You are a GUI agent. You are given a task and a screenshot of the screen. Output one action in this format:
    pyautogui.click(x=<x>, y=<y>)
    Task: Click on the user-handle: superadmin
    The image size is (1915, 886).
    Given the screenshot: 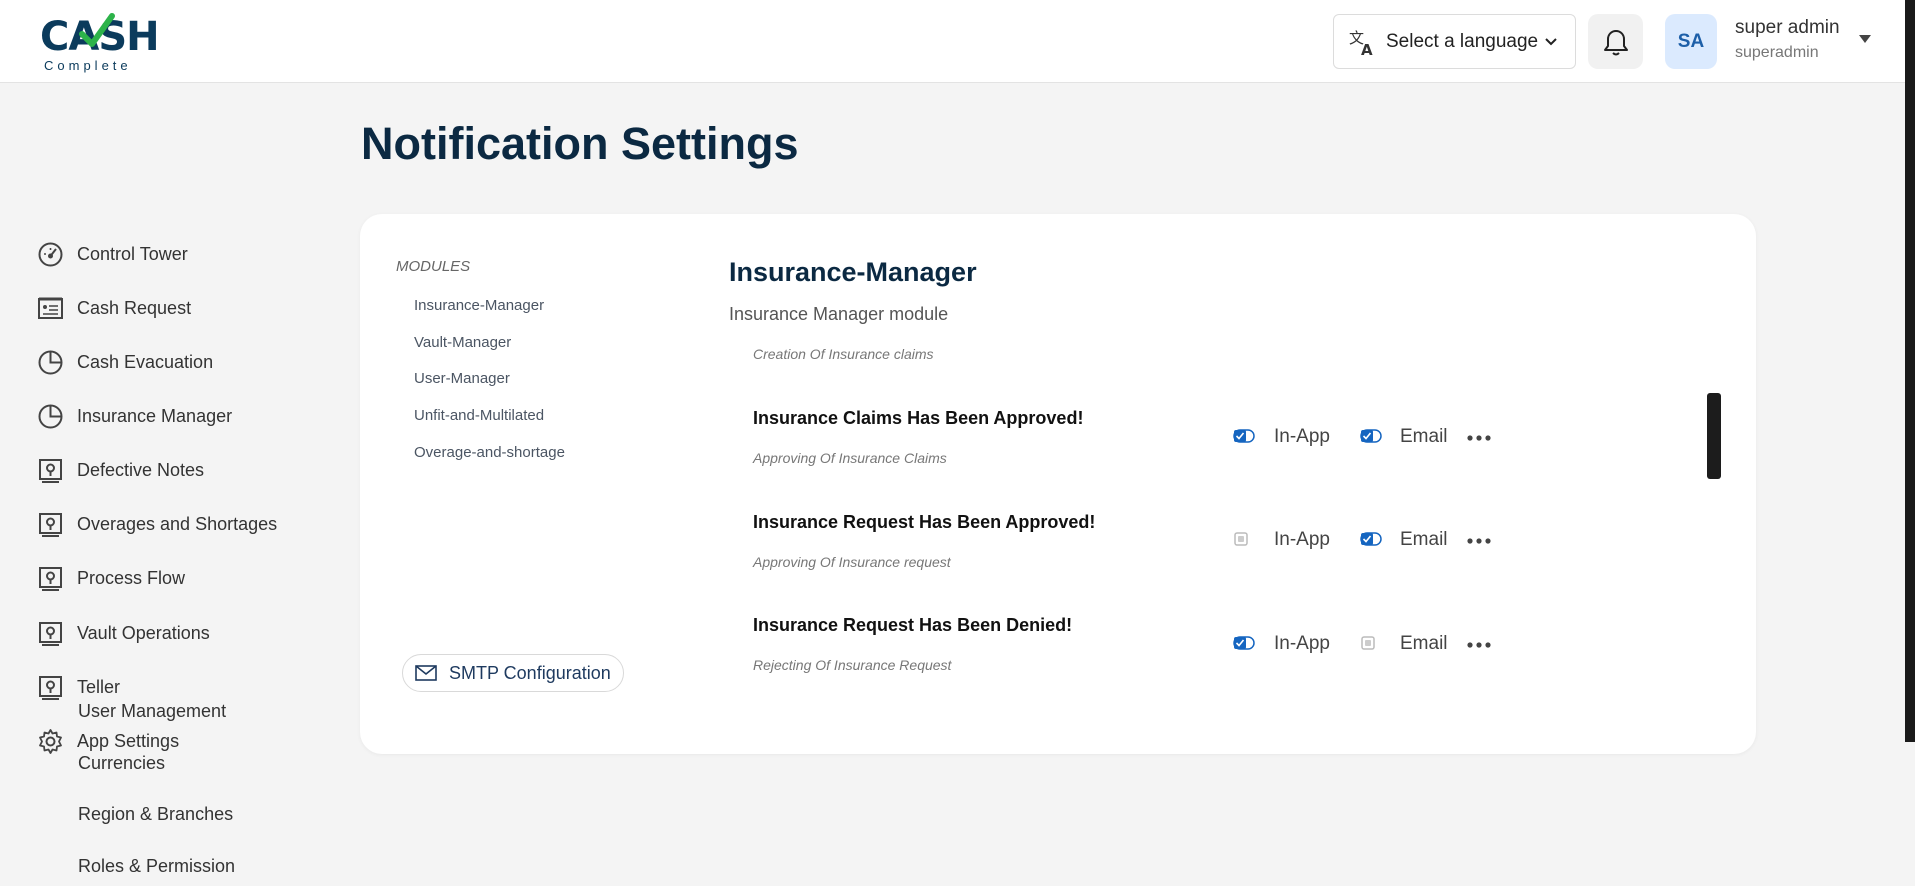 What is the action you would take?
    pyautogui.click(x=1777, y=52)
    